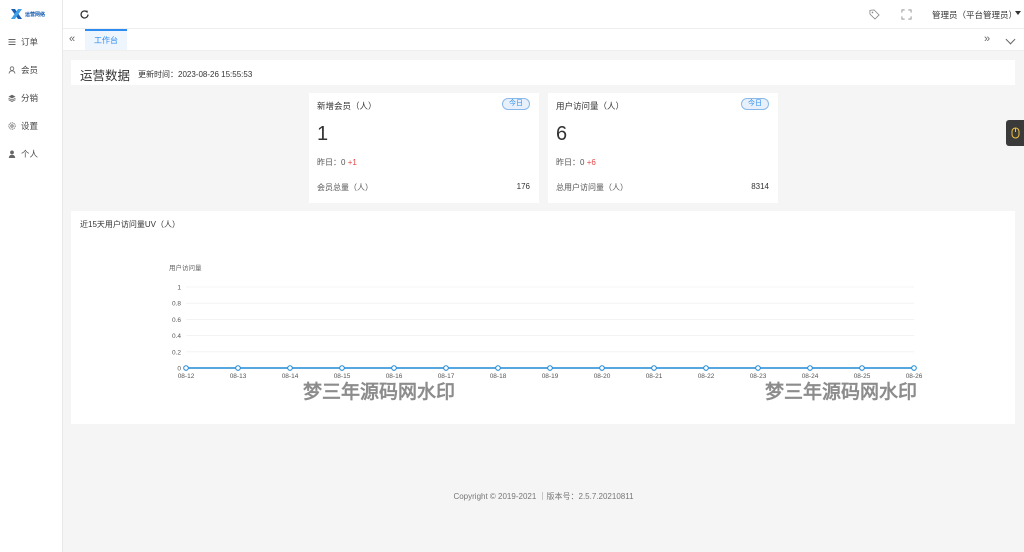 The width and height of the screenshot is (1024, 552). What do you see at coordinates (347, 106) in the screenshot?
I see `card-title: 新增会员（人）` at bounding box center [347, 106].